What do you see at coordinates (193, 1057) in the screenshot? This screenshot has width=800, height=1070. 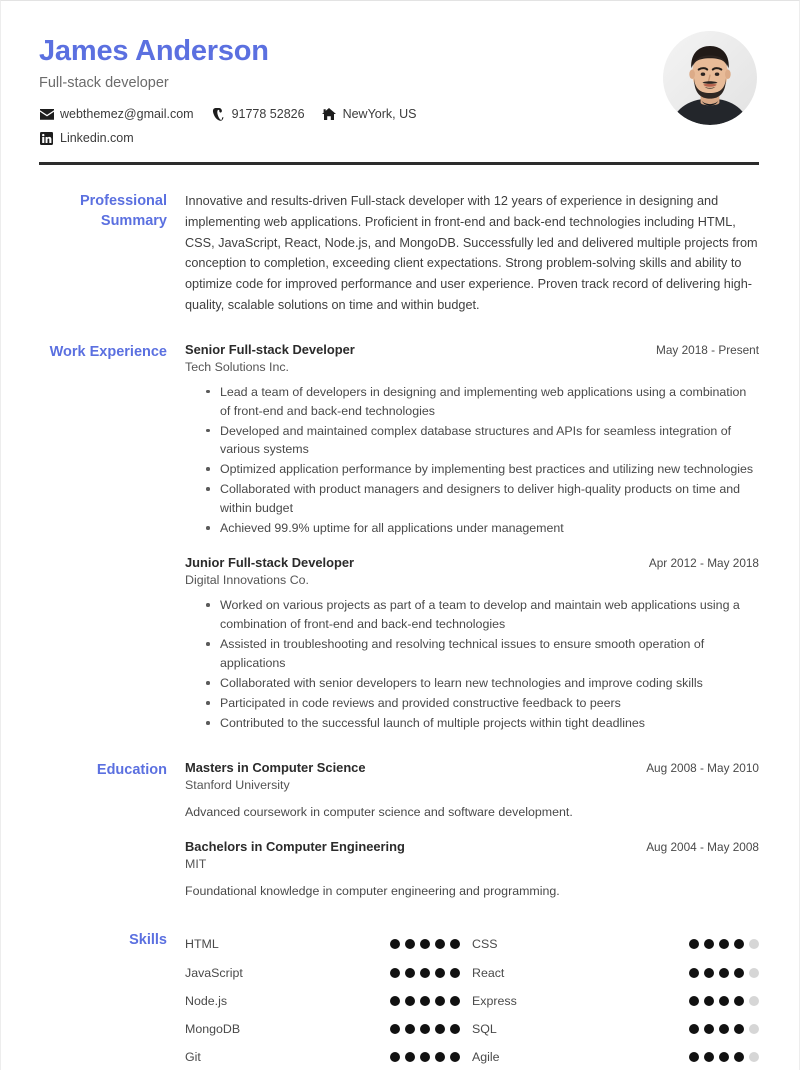 I see `skill-name: Git` at bounding box center [193, 1057].